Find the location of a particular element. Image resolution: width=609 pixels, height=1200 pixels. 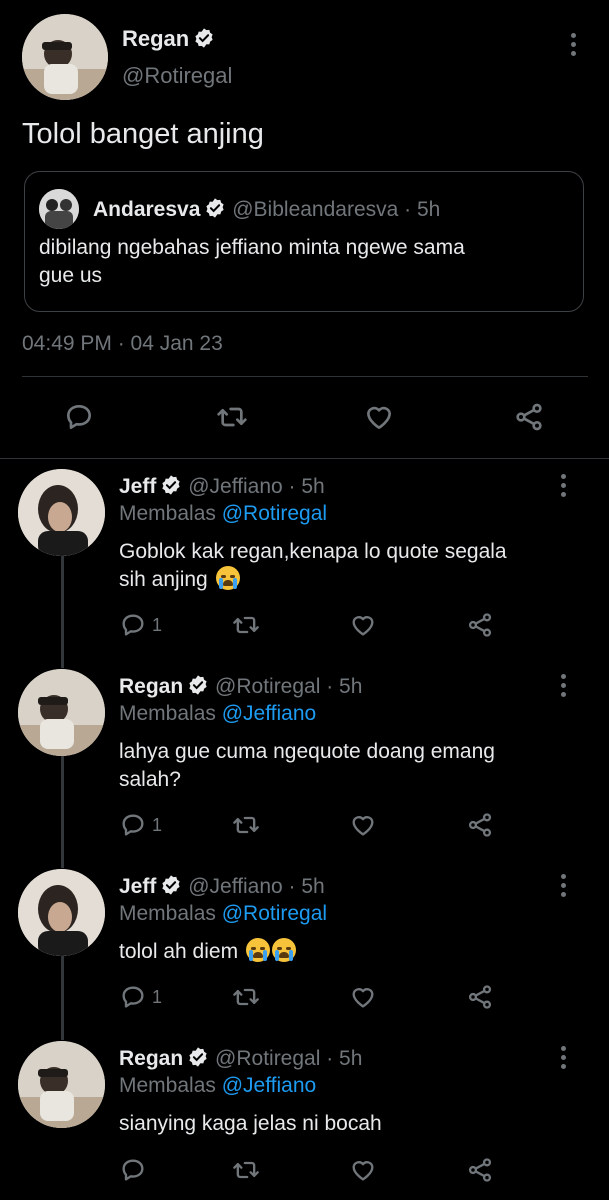

reply-text-line1: sianying kaga jelas ni bocah is located at coordinates (250, 1123).